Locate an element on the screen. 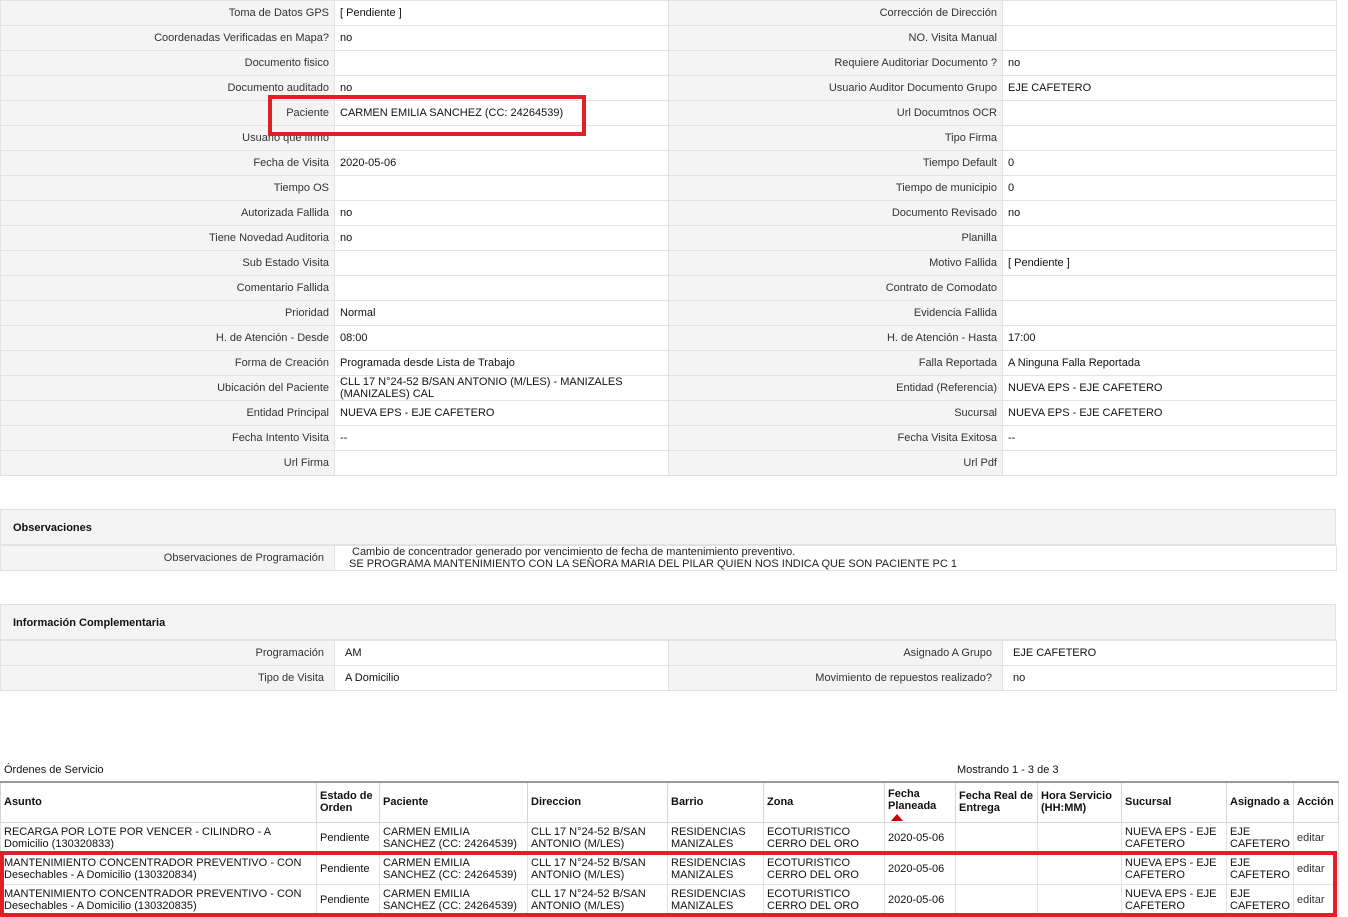 The width and height of the screenshot is (1348, 917). column-header-estado-de-orden: Estado de Orden is located at coordinates (348, 802).